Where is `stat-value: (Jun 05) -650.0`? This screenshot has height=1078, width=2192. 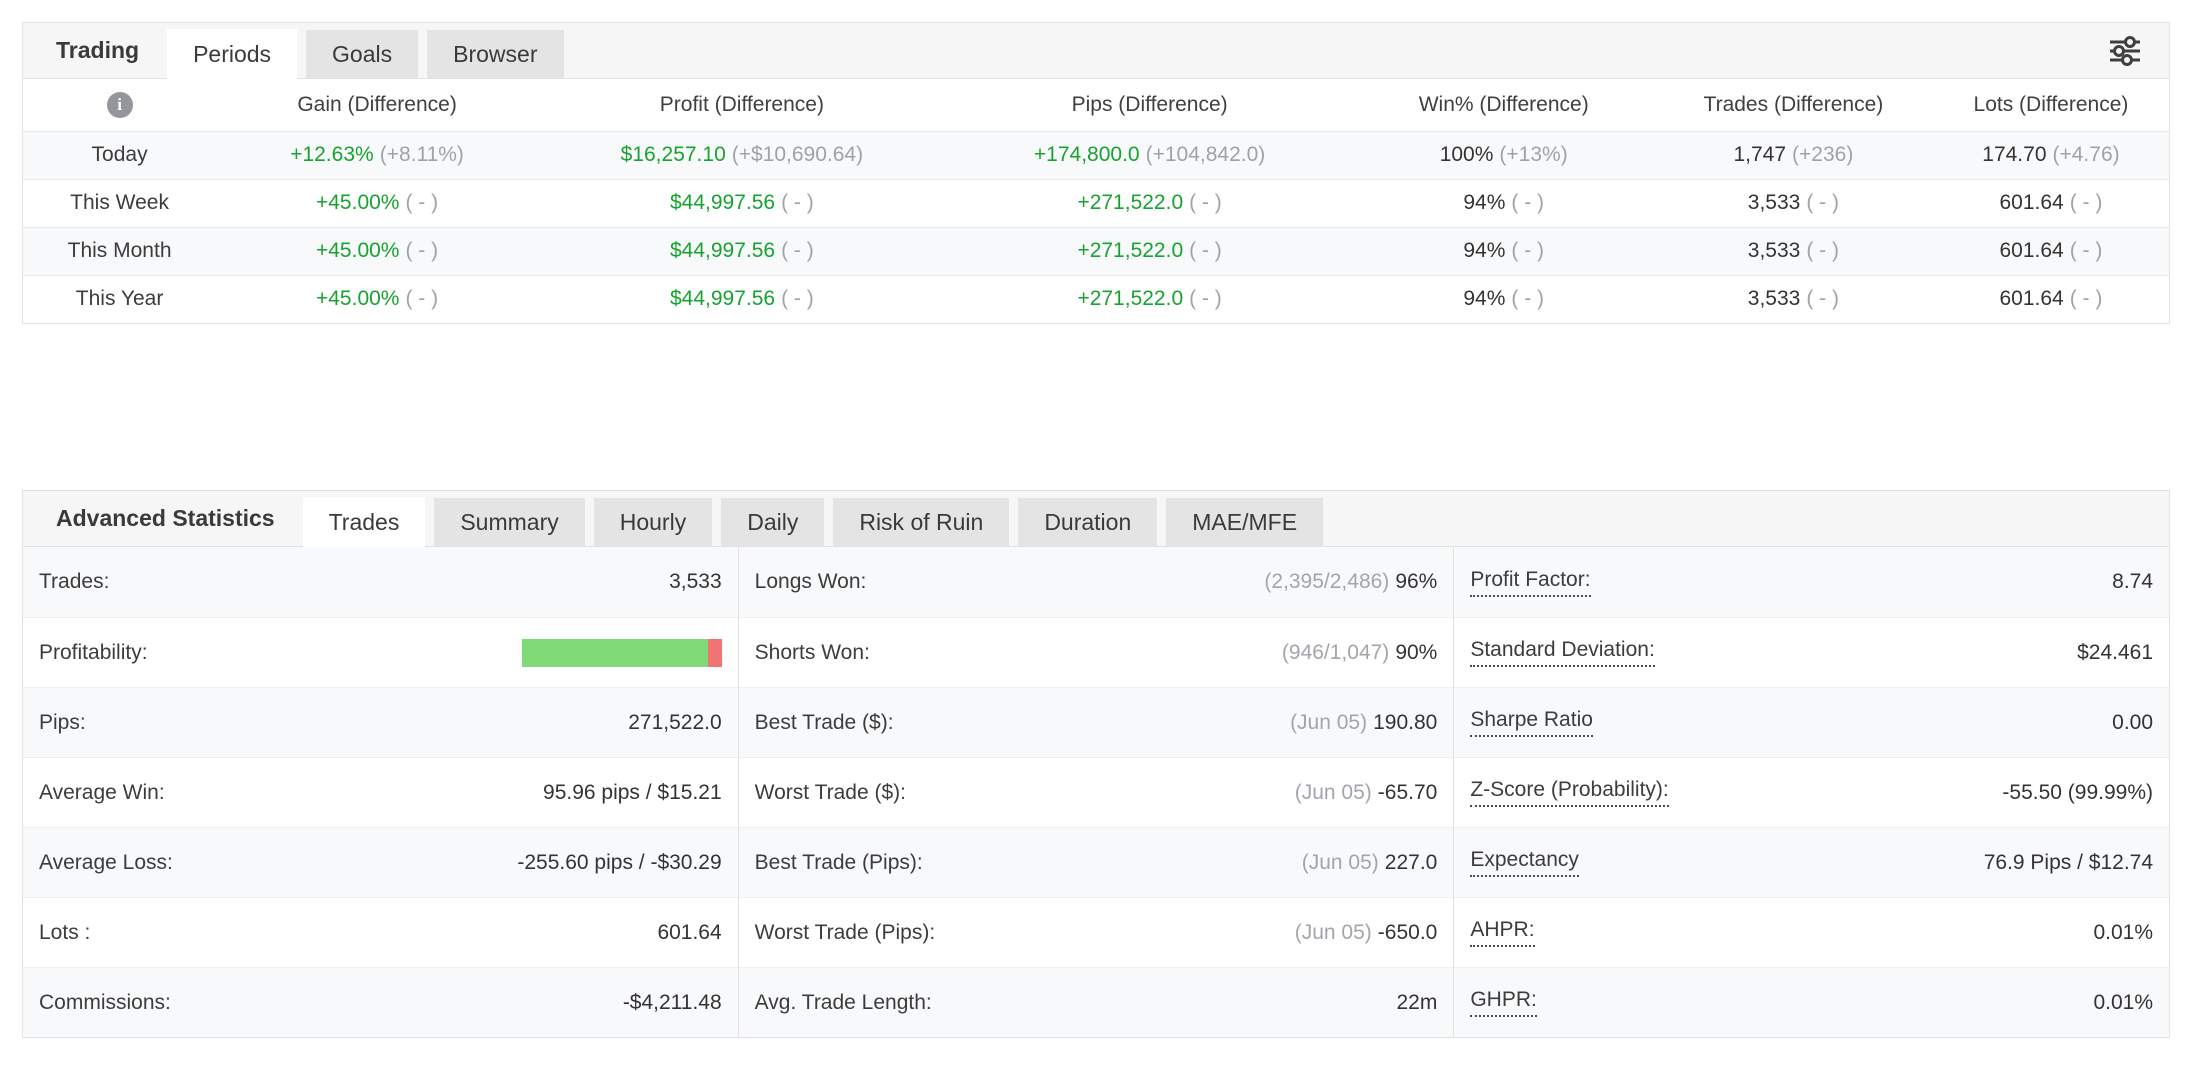
stat-value: (Jun 05) -650.0 is located at coordinates (1366, 933).